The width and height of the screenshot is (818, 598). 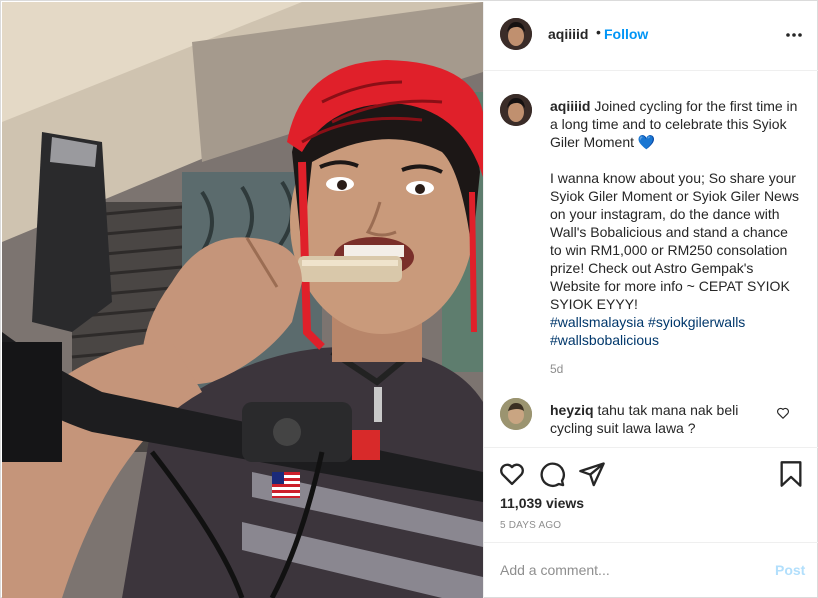 I want to click on post-header: aqiiiid • Follow, so click(x=651, y=36).